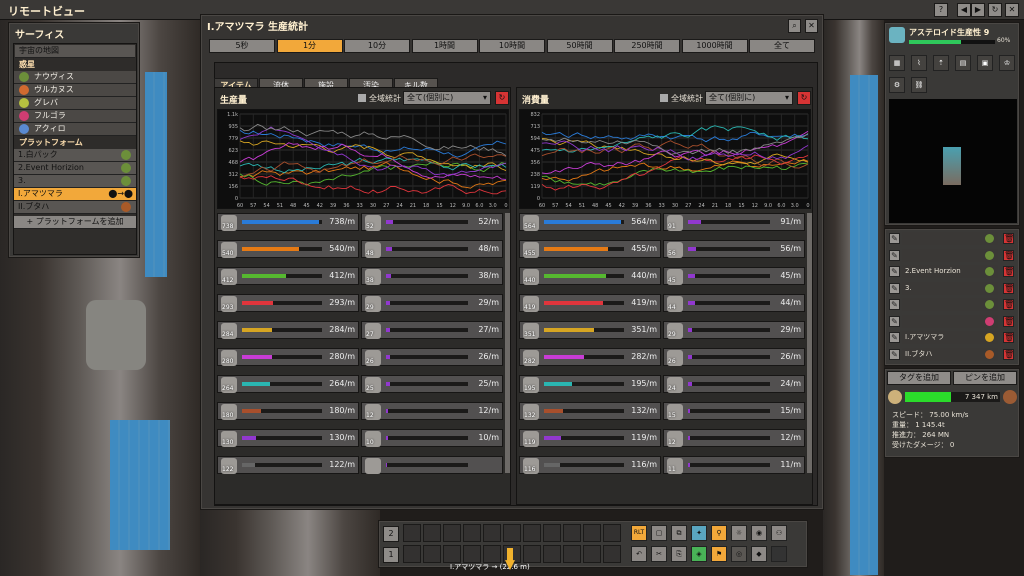  I want to click on empty-tool, so click(779, 554).